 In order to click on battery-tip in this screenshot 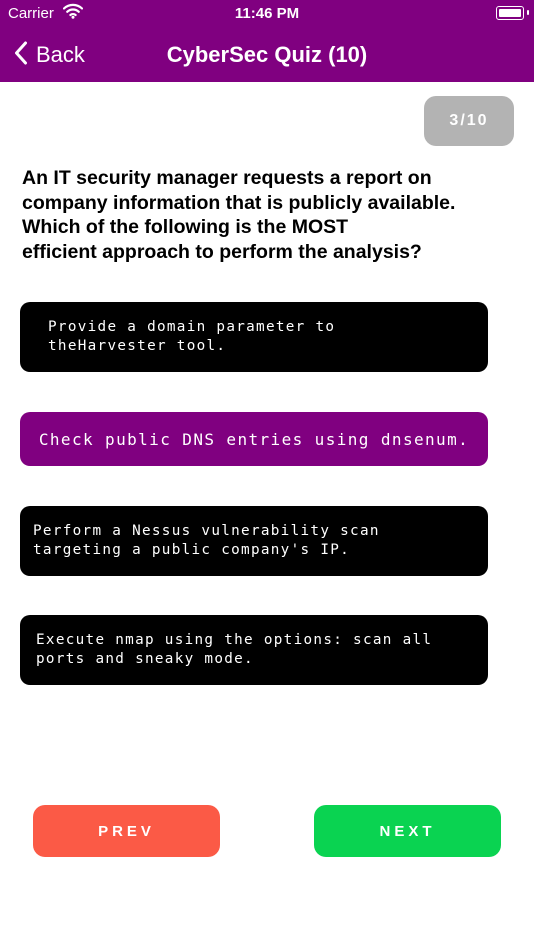, I will do `click(528, 12)`.